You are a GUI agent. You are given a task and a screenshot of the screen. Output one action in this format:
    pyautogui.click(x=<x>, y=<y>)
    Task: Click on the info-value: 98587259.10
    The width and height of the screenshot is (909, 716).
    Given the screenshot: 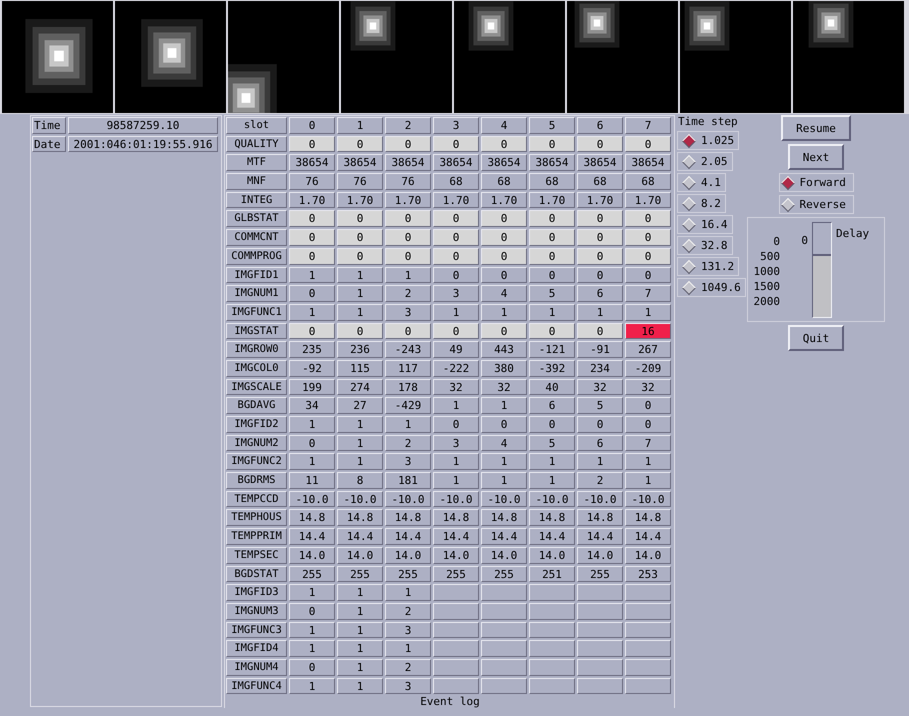 What is the action you would take?
    pyautogui.click(x=143, y=125)
    